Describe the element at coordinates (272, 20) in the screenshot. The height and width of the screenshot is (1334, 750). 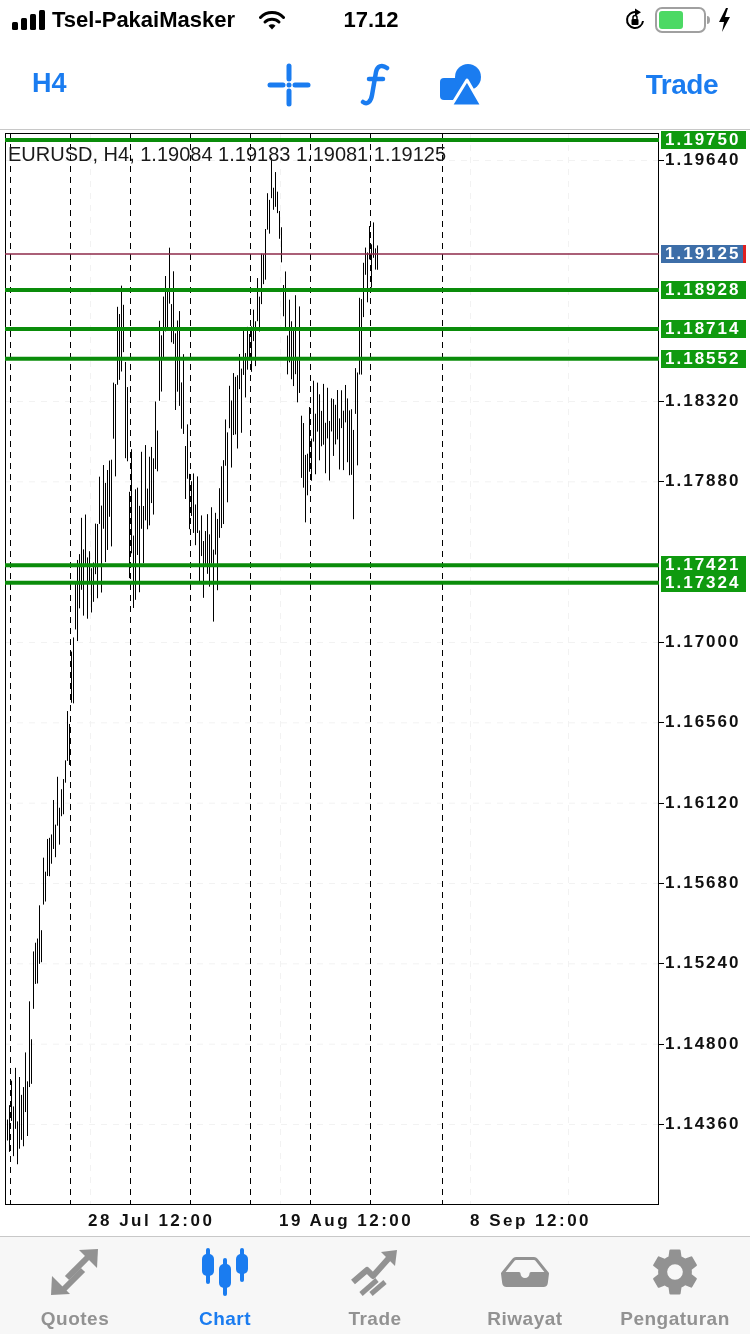
I see `wifi-icon` at that location.